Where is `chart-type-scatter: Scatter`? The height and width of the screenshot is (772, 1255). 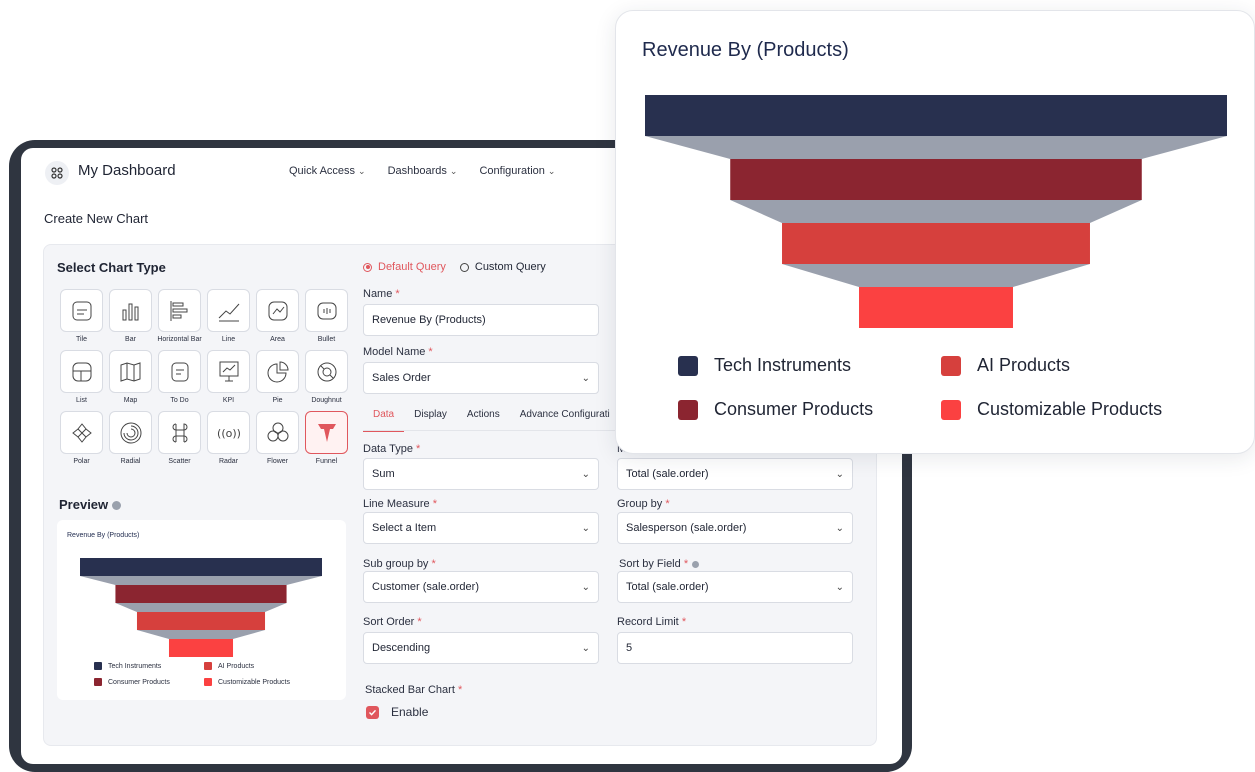 chart-type-scatter: Scatter is located at coordinates (179, 441).